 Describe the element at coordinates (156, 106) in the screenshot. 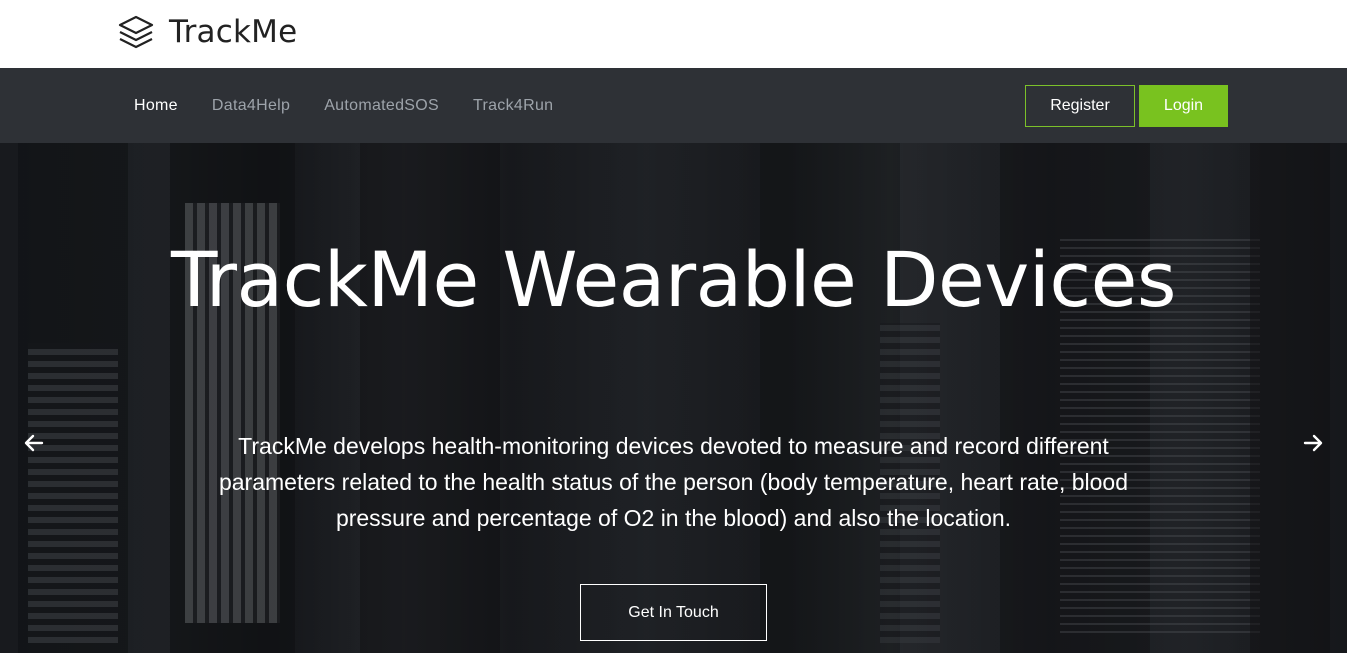

I see `nav-item-home: Home` at that location.